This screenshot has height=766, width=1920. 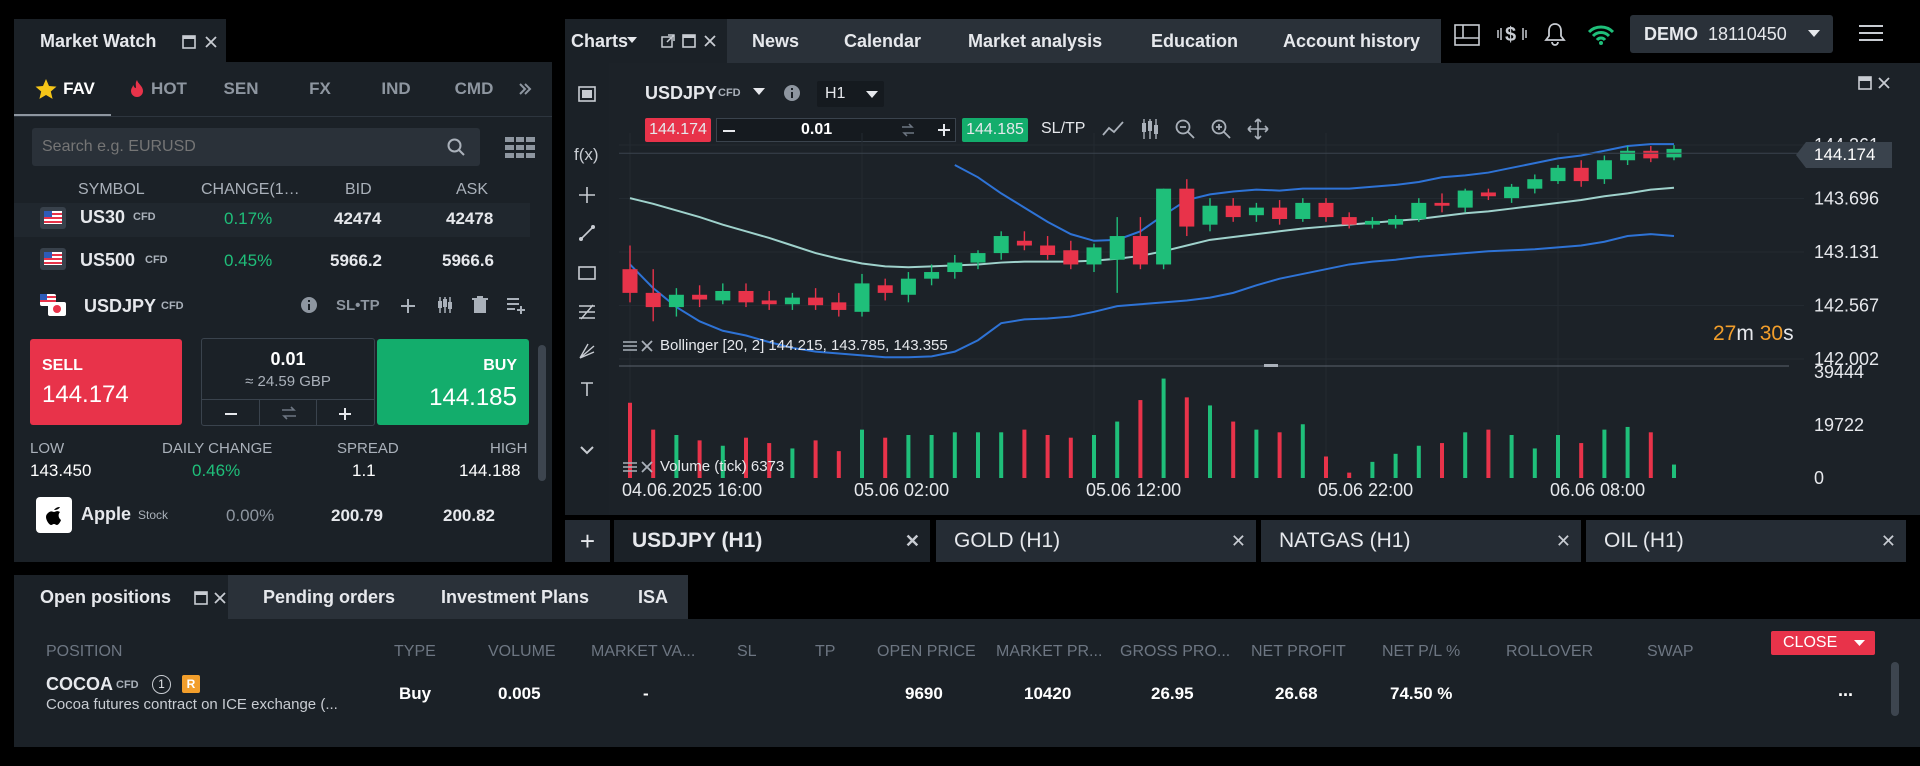 What do you see at coordinates (453, 382) in the screenshot?
I see `buy-button: BUY 144.185` at bounding box center [453, 382].